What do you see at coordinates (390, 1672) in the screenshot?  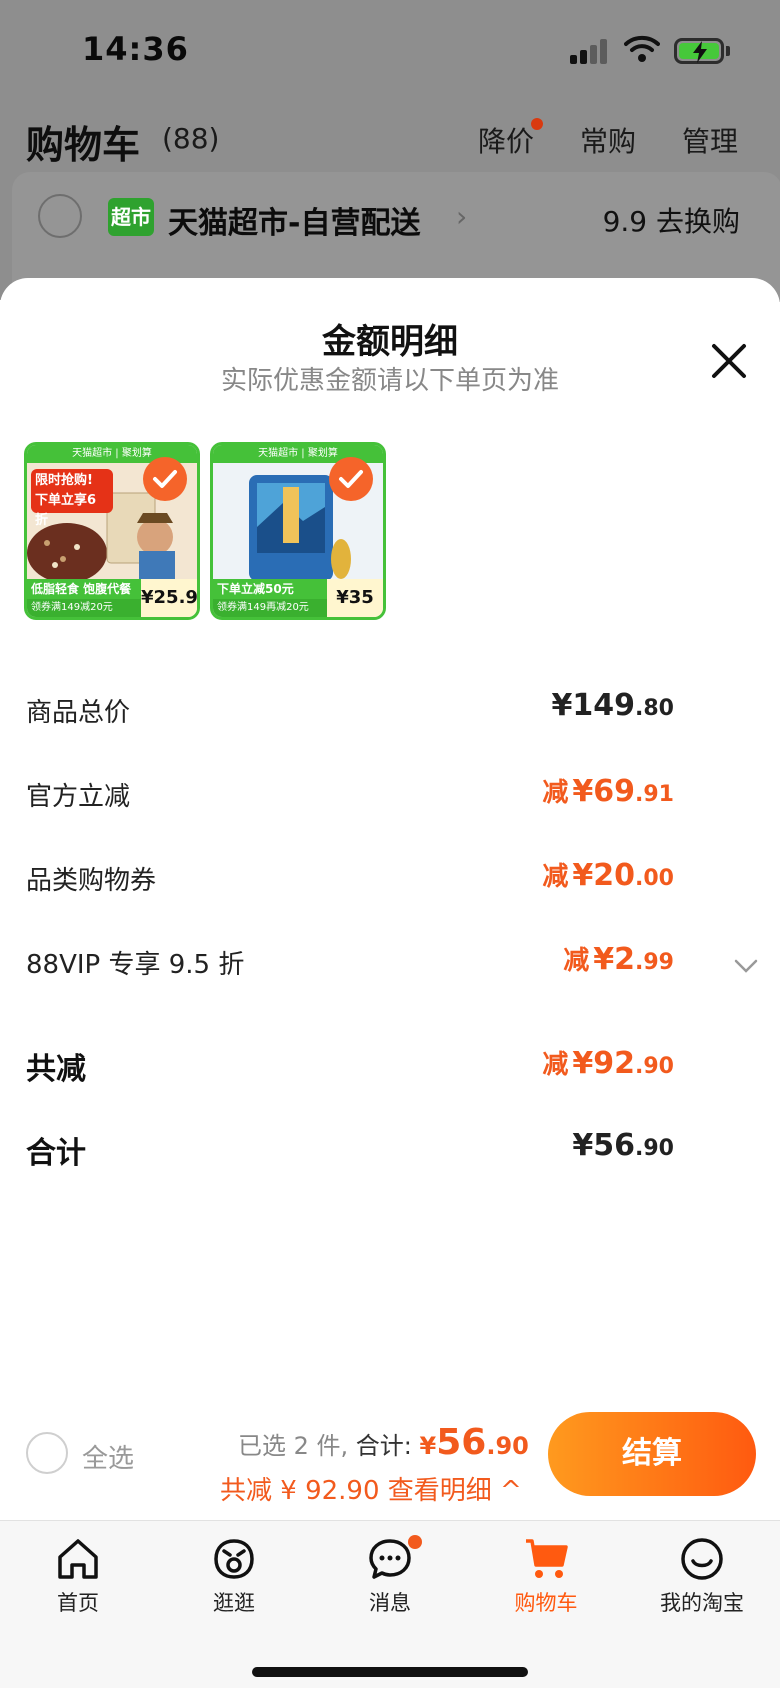 I see `home-indicator` at bounding box center [390, 1672].